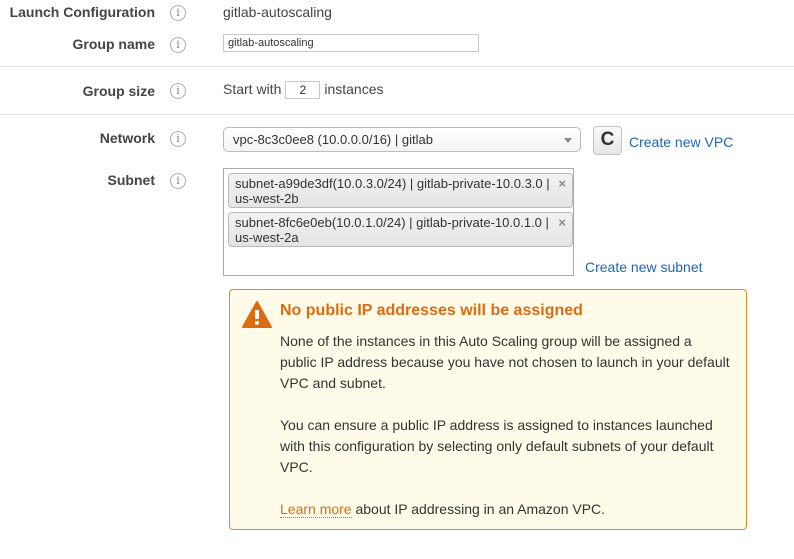 The height and width of the screenshot is (559, 794). Describe the element at coordinates (277, 12) in the screenshot. I see `launch-configuration-value: gitlab-autoscaling` at that location.